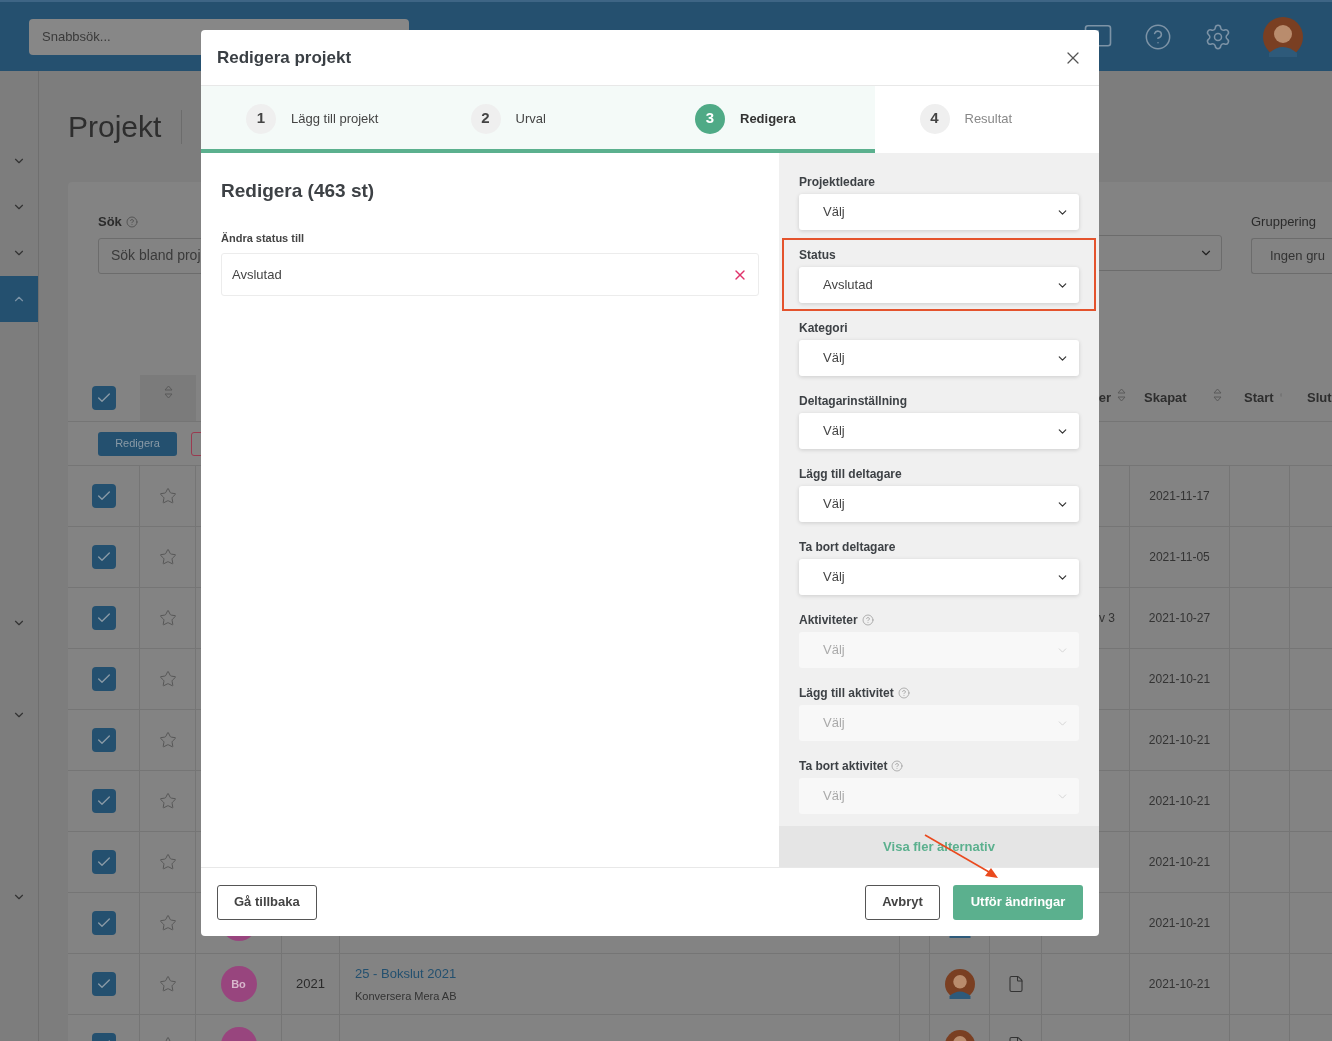 The height and width of the screenshot is (1041, 1332). I want to click on dialog-title: Redigera projekt, so click(284, 57).